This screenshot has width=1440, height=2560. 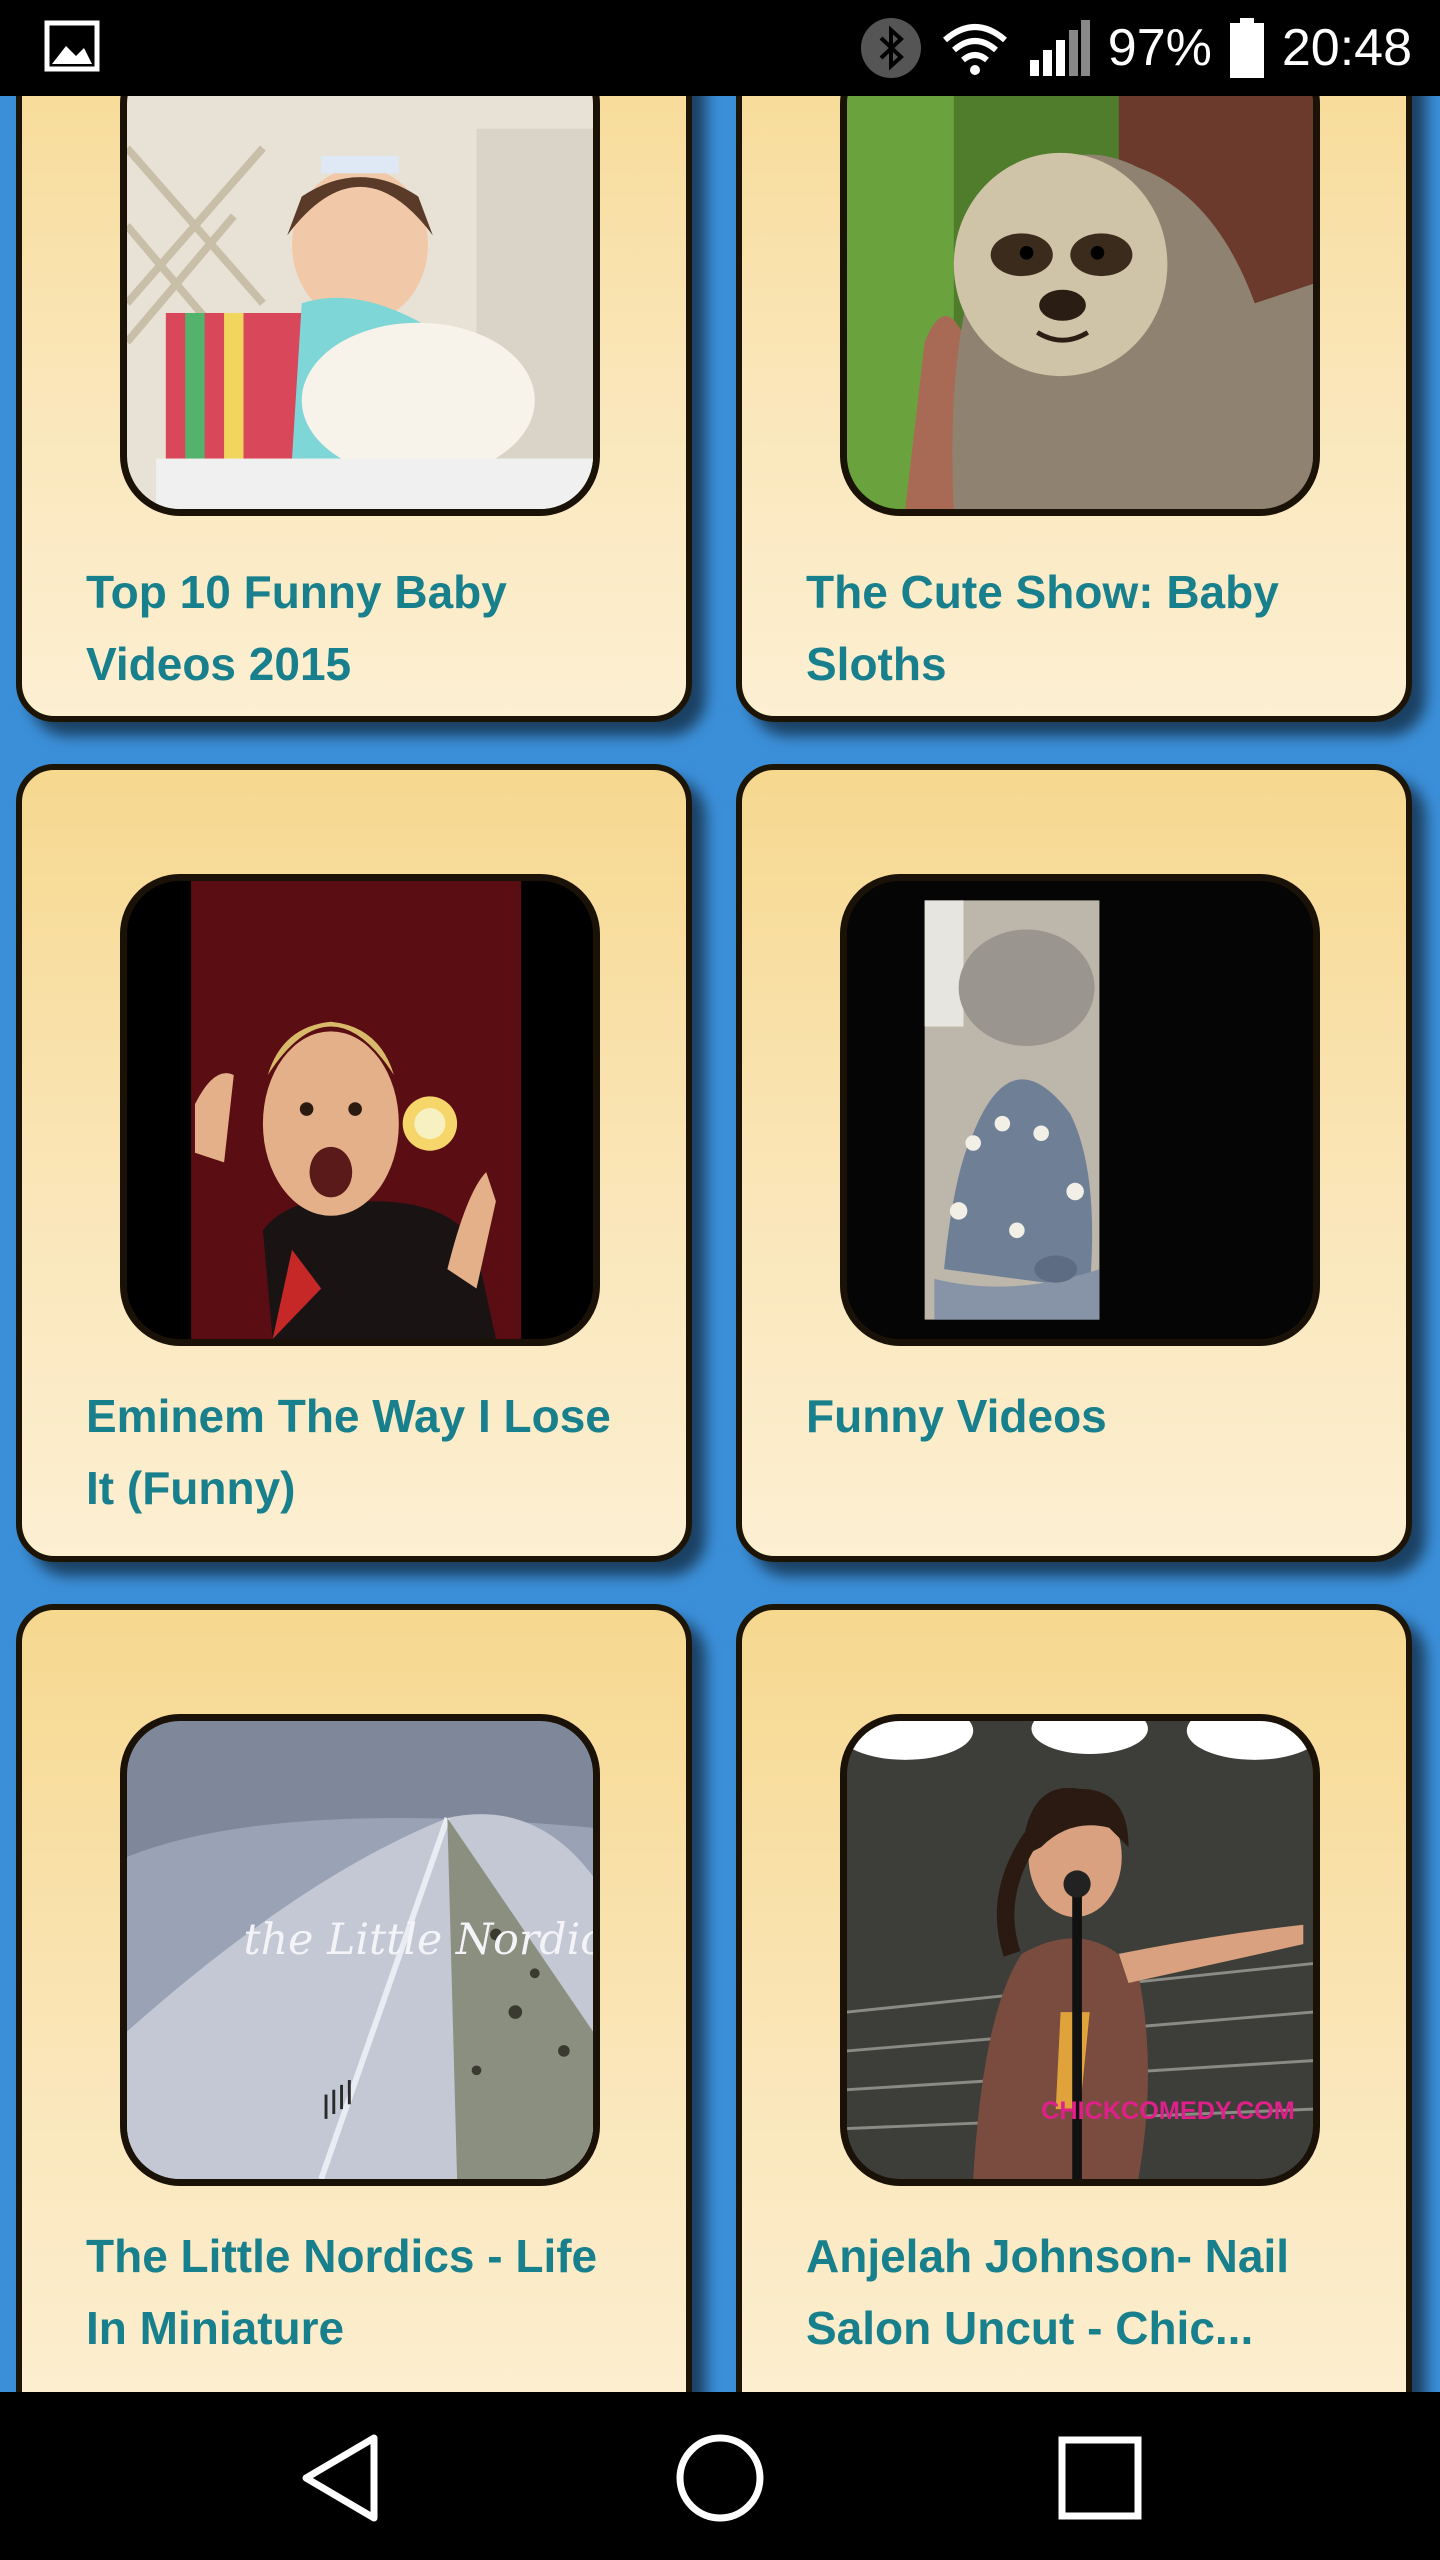 What do you see at coordinates (720, 48) in the screenshot?
I see `status-bar: 97% 20:48` at bounding box center [720, 48].